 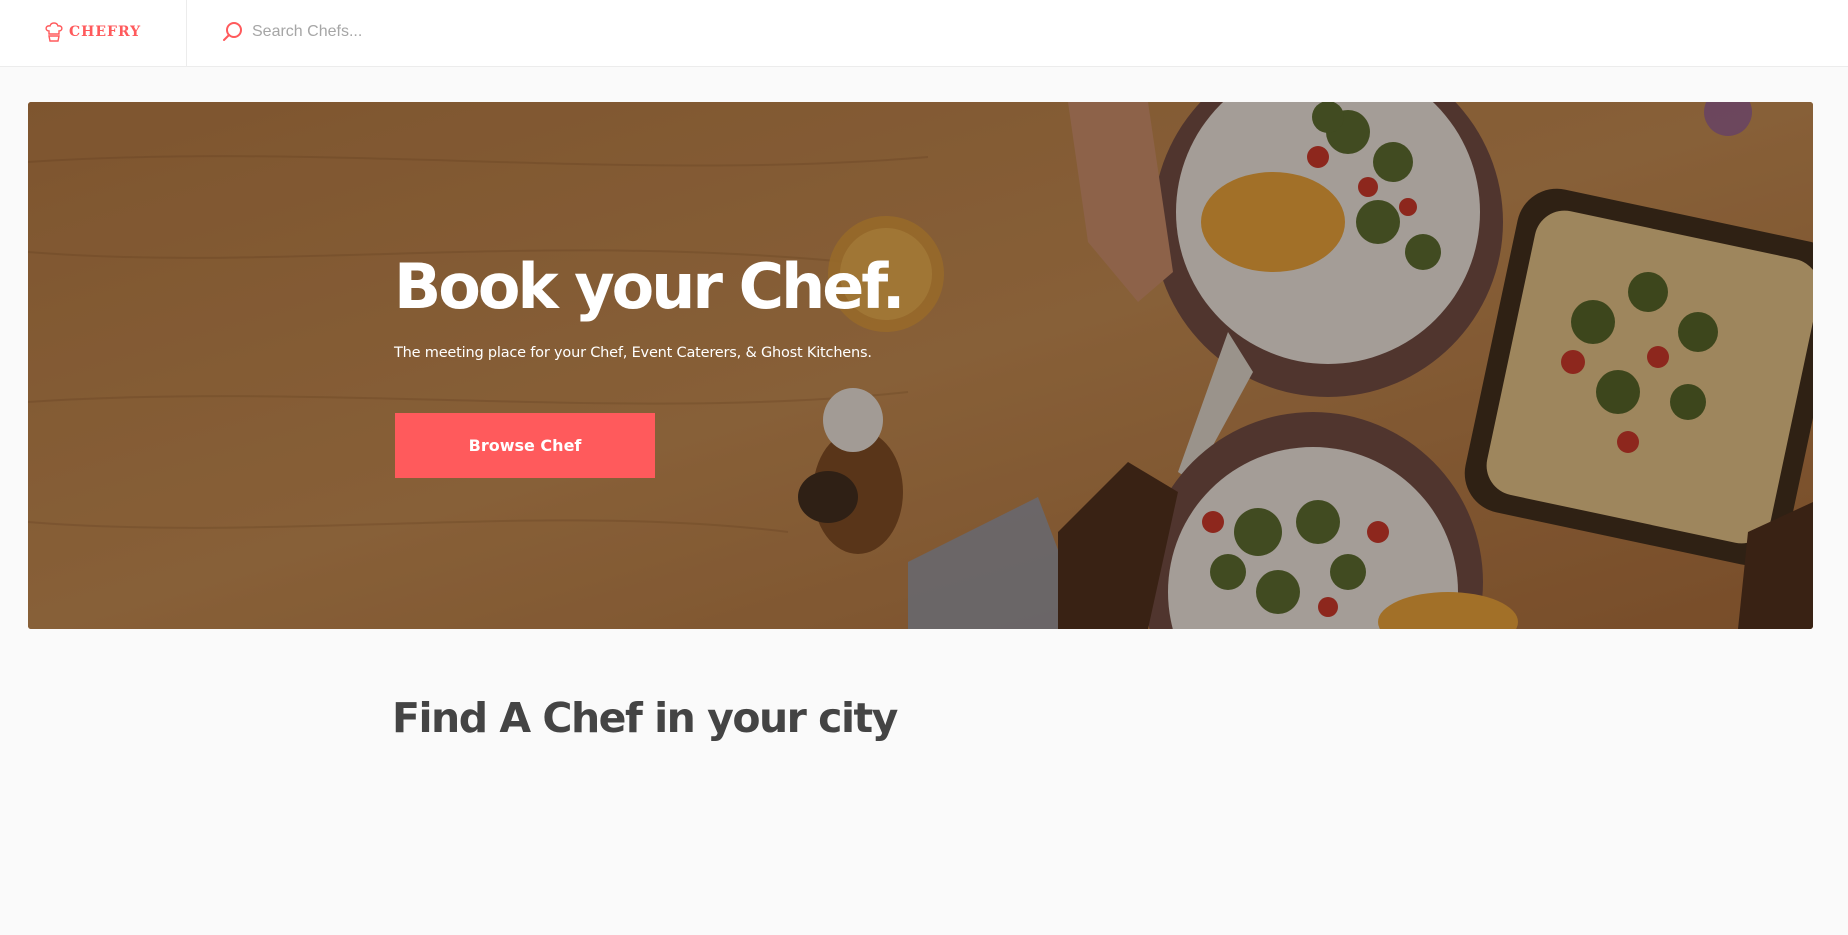 What do you see at coordinates (924, 33) in the screenshot?
I see `top-navbar: CHEFRY` at bounding box center [924, 33].